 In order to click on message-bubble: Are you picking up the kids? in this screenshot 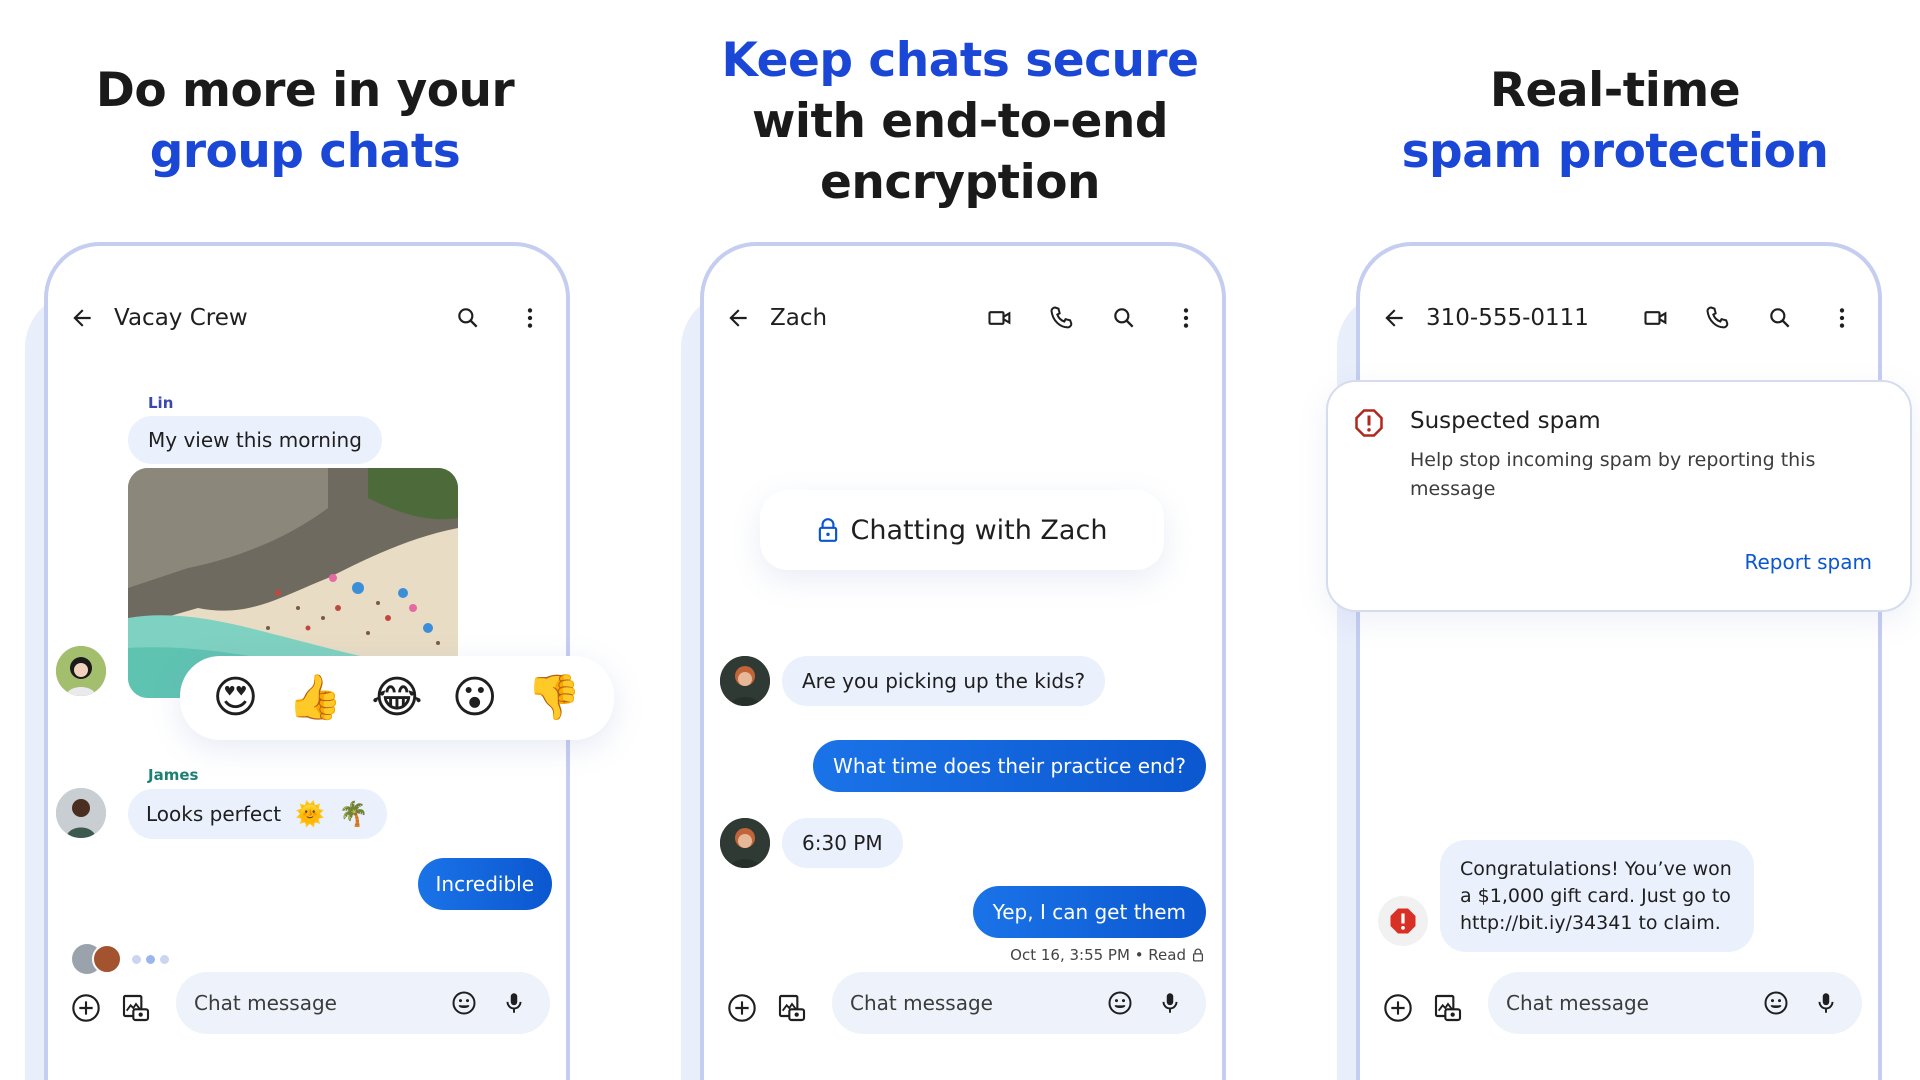, I will do `click(944, 681)`.